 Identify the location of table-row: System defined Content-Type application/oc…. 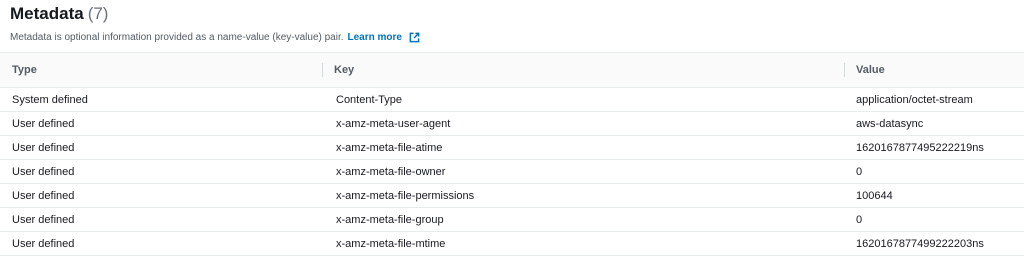
(512, 99).